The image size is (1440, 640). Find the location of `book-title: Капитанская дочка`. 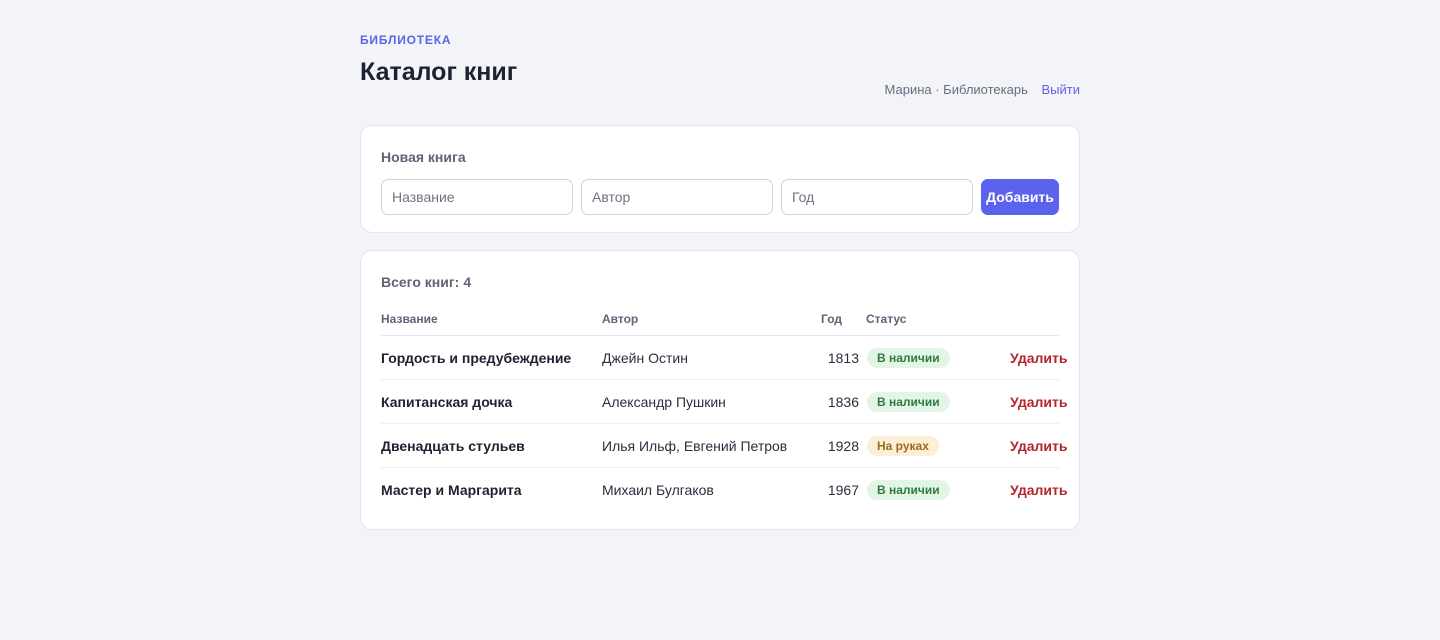

book-title: Капитанская дочка is located at coordinates (447, 401).